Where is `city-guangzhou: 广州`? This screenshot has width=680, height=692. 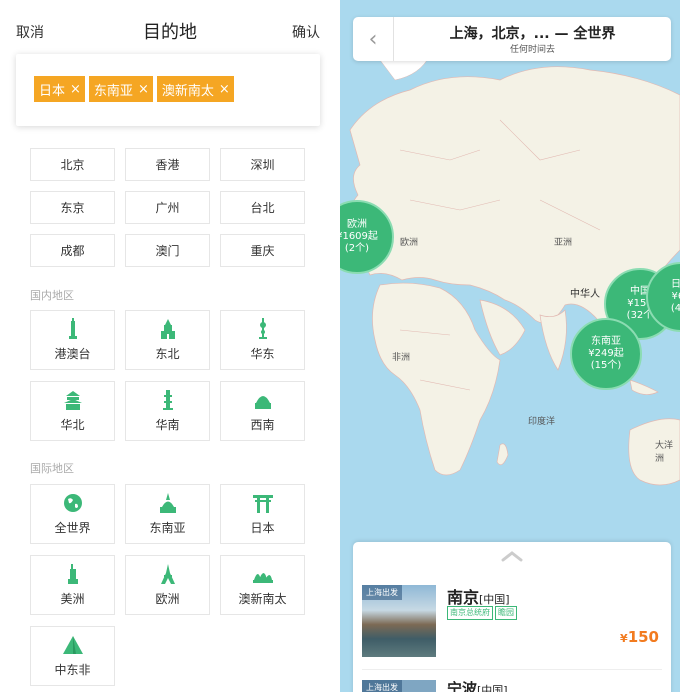 city-guangzhou: 广州 is located at coordinates (167, 207).